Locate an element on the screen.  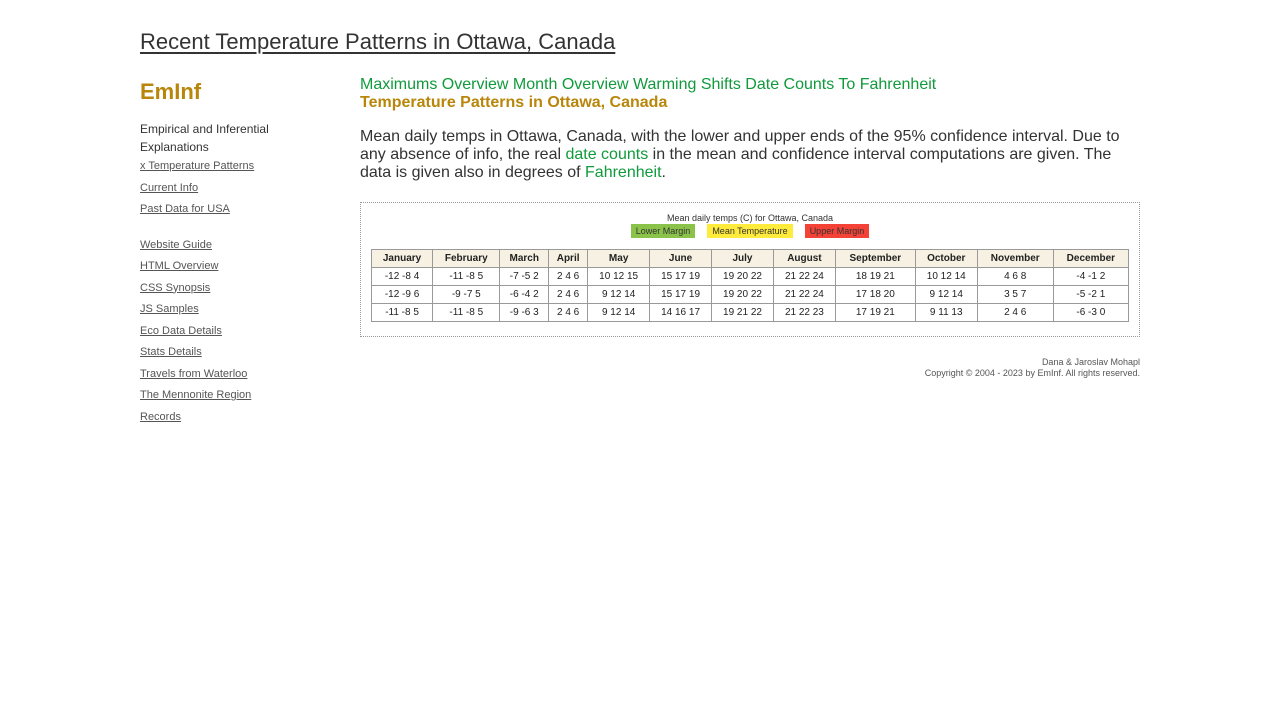
table-cell: -9 -7 5 is located at coordinates (466, 294).